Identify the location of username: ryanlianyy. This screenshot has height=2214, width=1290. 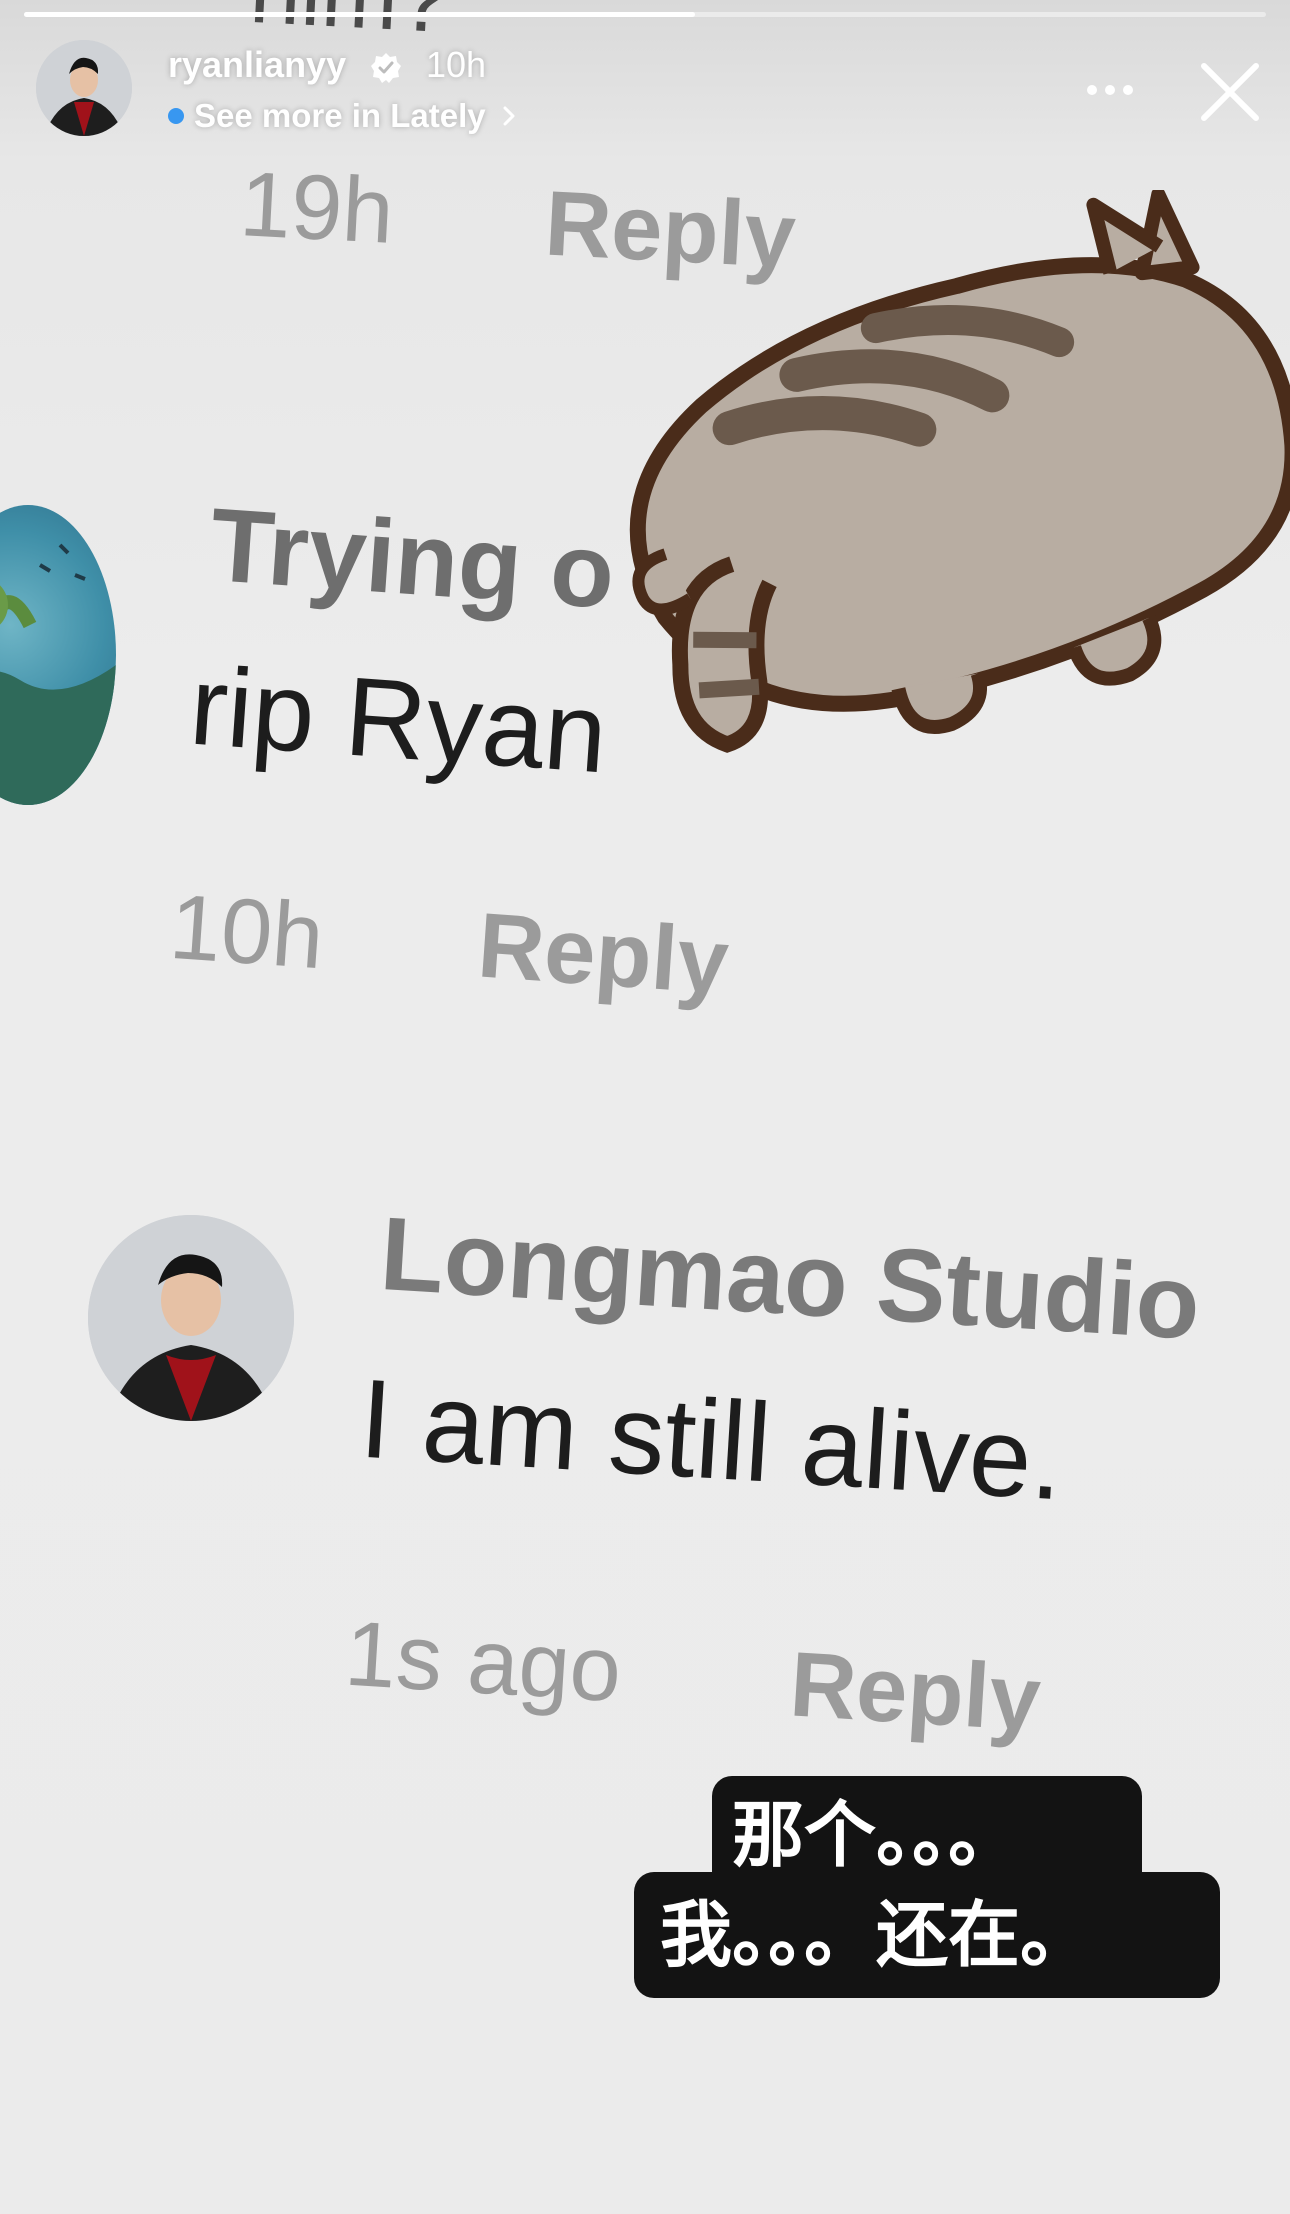
(257, 65).